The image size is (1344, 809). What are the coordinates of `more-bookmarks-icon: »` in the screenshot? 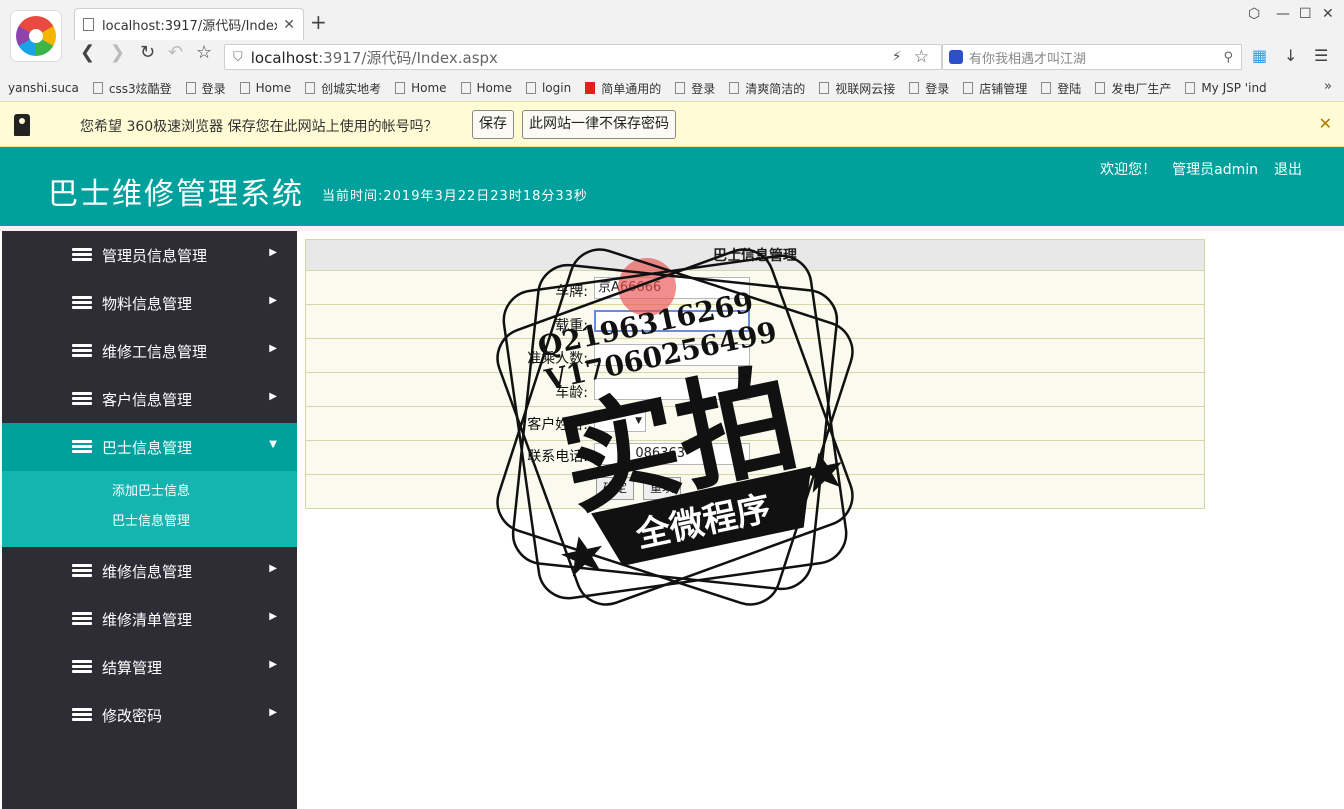 It's located at (1328, 86).